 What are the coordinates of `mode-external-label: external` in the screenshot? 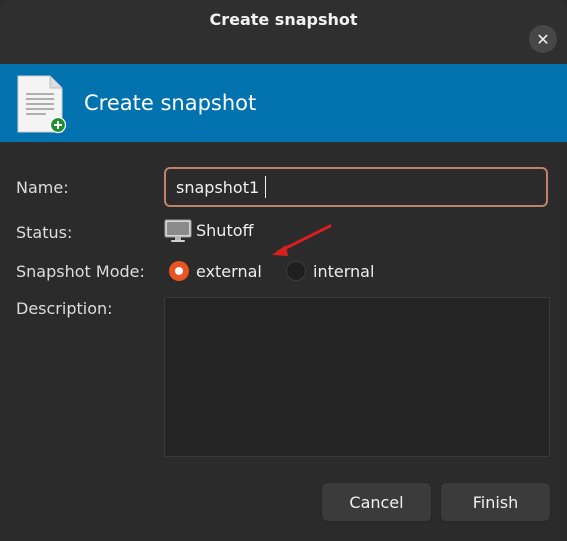 It's located at (229, 271).